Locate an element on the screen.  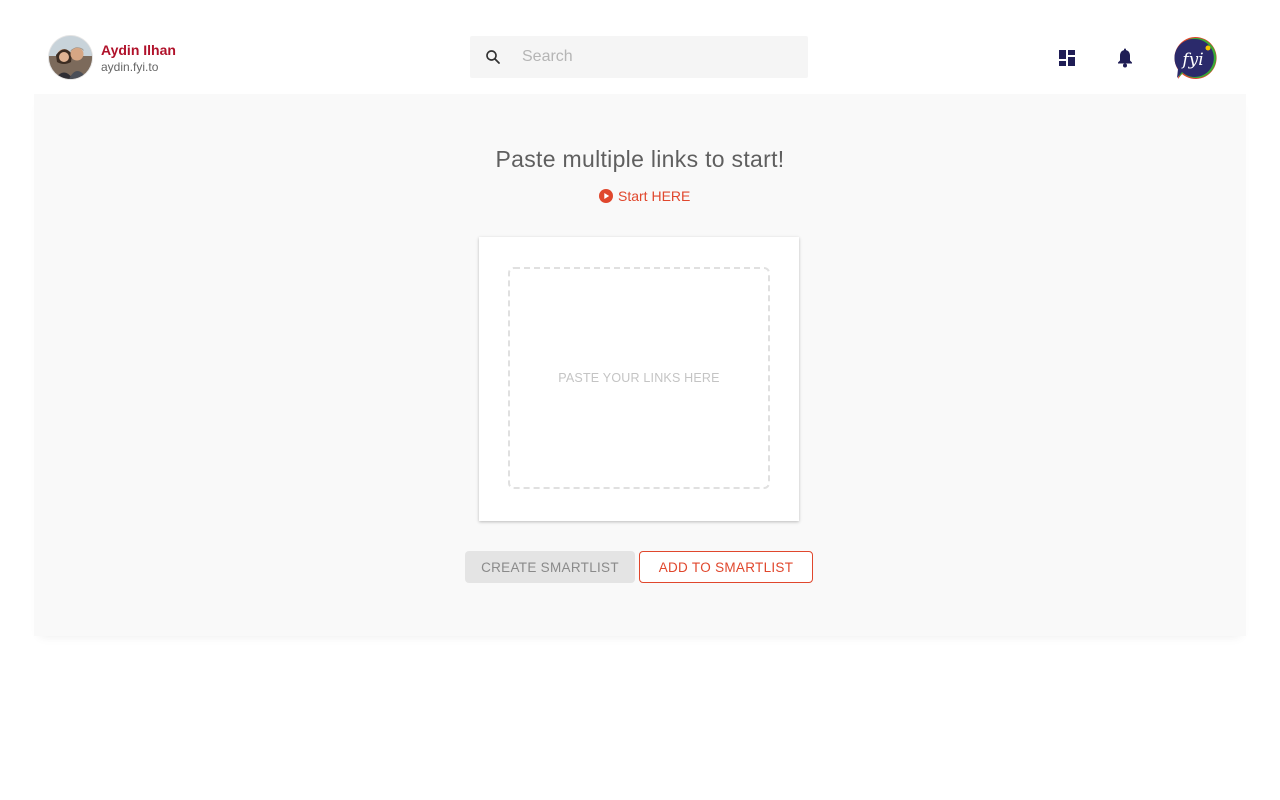
avatar is located at coordinates (70, 57).